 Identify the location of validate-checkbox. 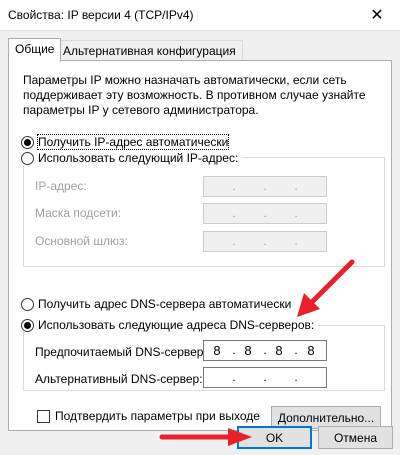
(43, 416).